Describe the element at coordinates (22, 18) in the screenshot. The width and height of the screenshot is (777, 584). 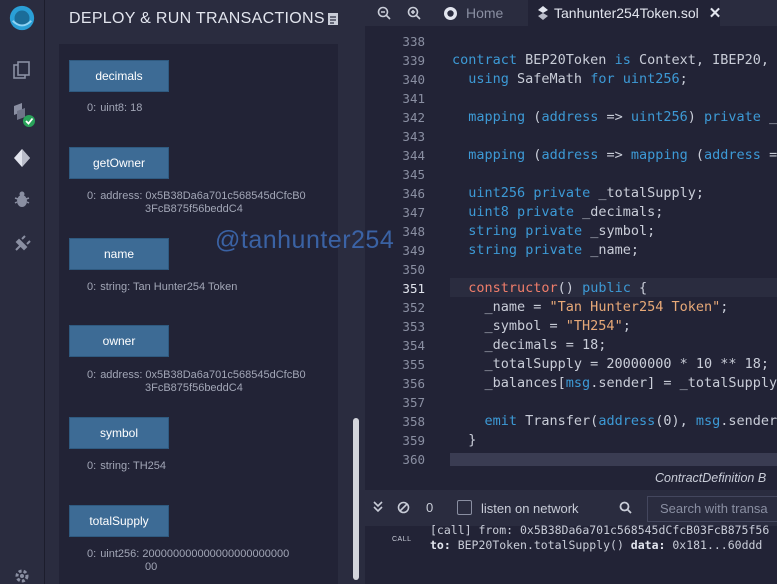
I see `remix-logo-icon` at that location.